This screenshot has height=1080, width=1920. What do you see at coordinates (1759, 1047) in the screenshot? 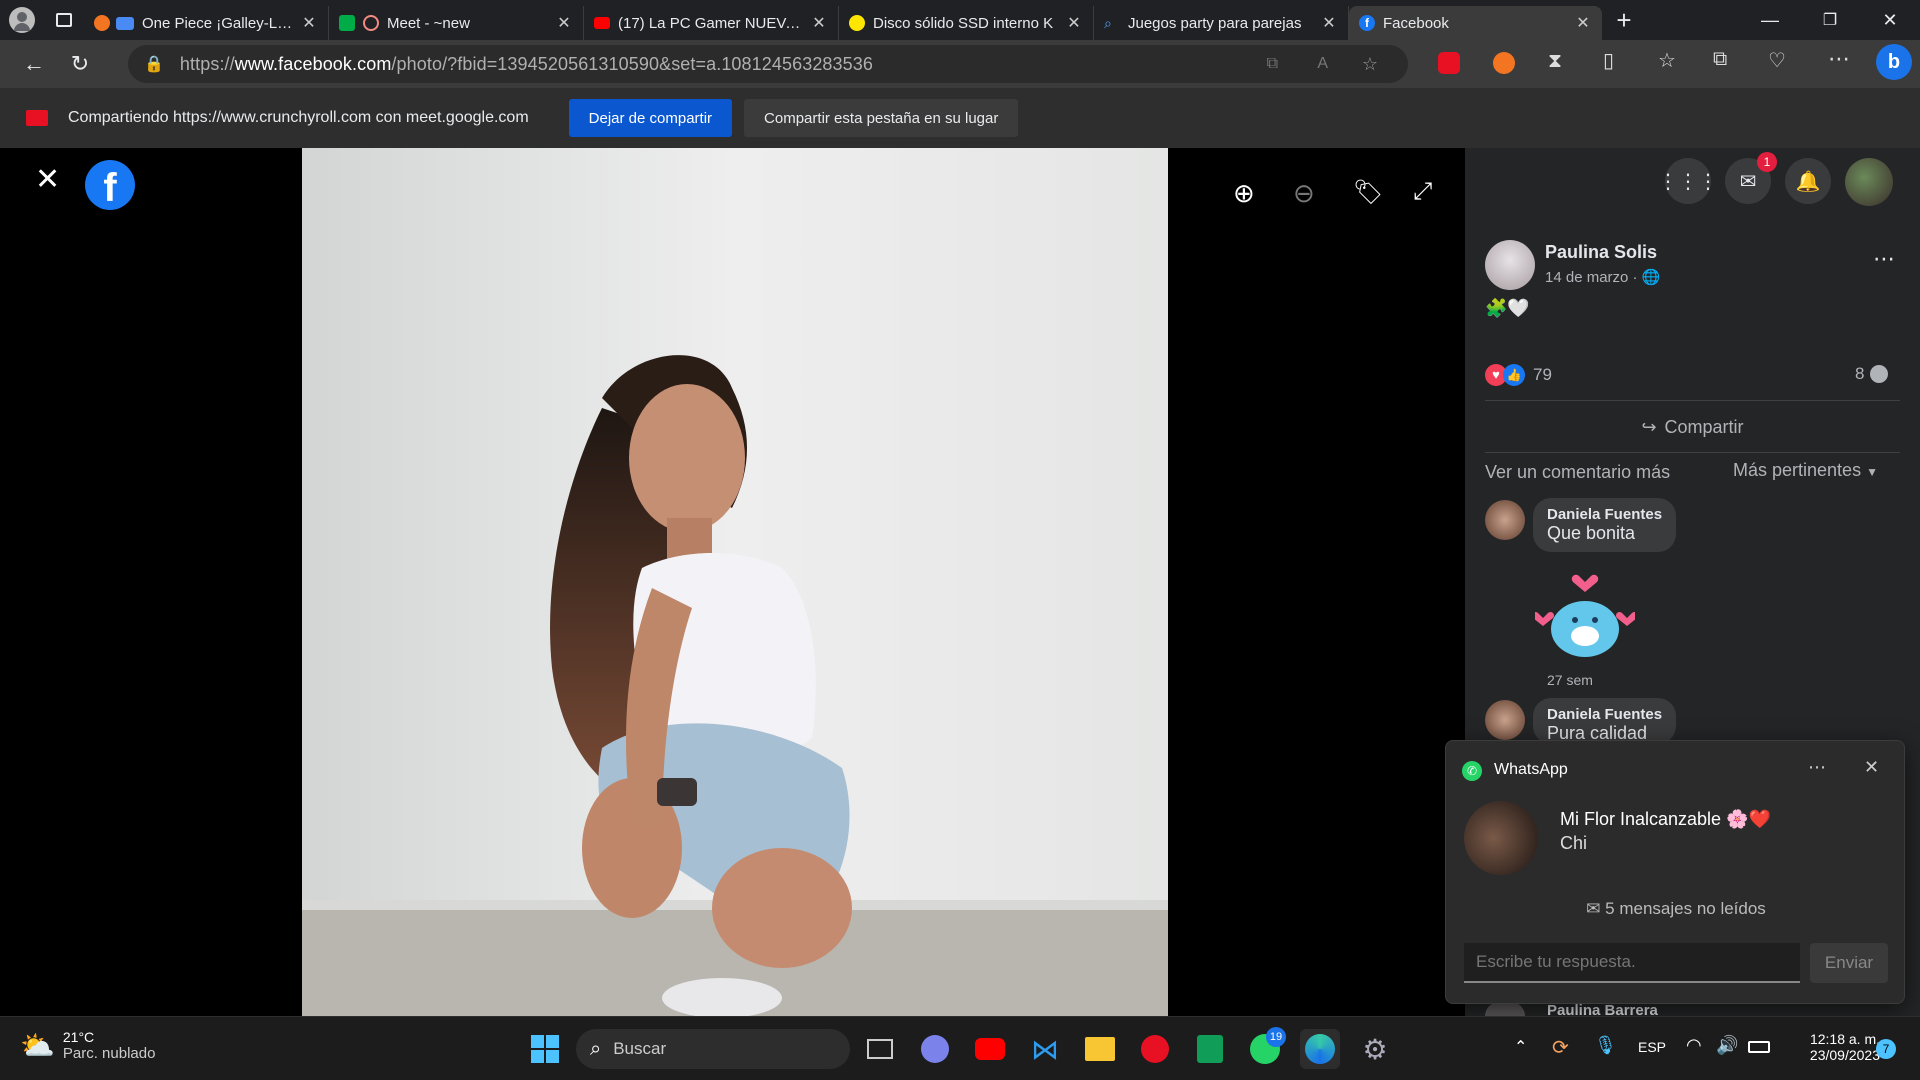
I see `battery-icon` at bounding box center [1759, 1047].